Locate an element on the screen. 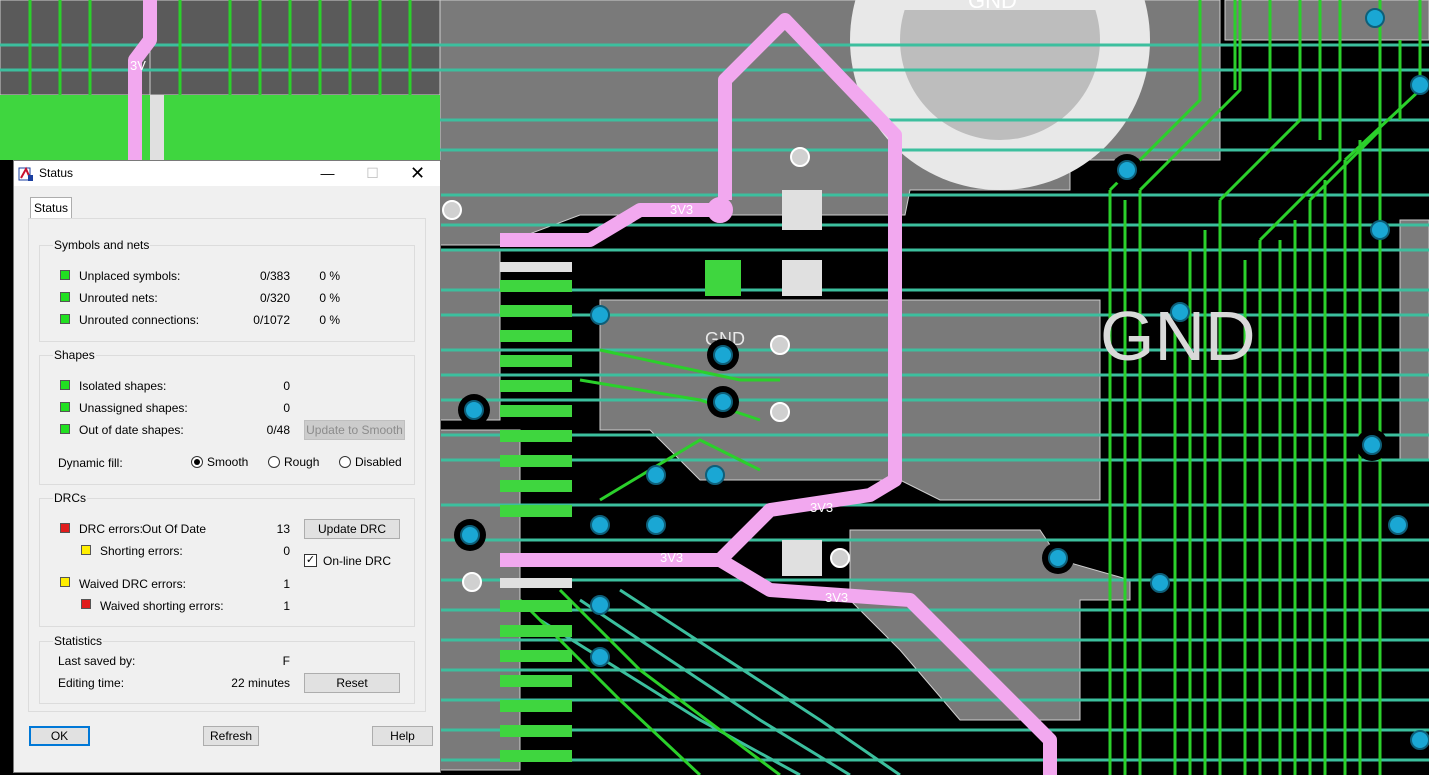  unplaced-symbols-count: 0/383 is located at coordinates (274, 276).